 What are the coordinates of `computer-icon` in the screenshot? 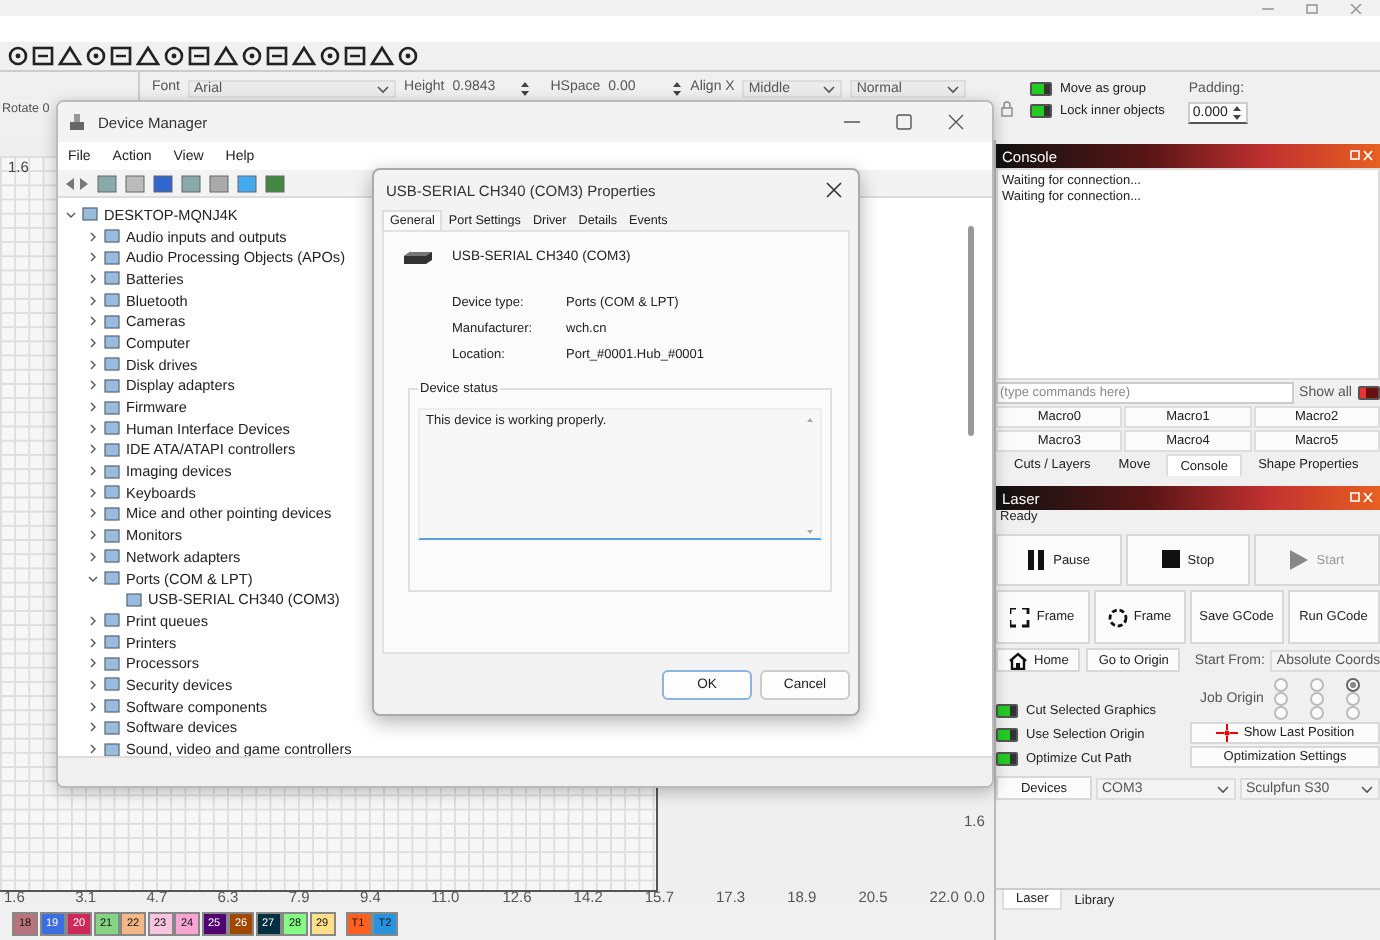 It's located at (77, 122).